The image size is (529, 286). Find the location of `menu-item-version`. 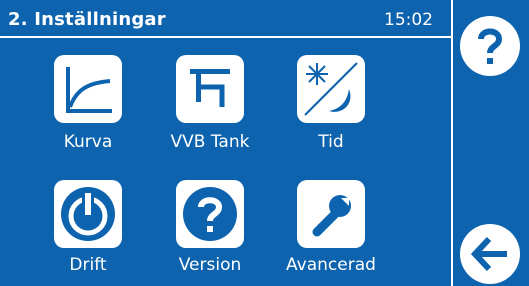

menu-item-version is located at coordinates (210, 214).